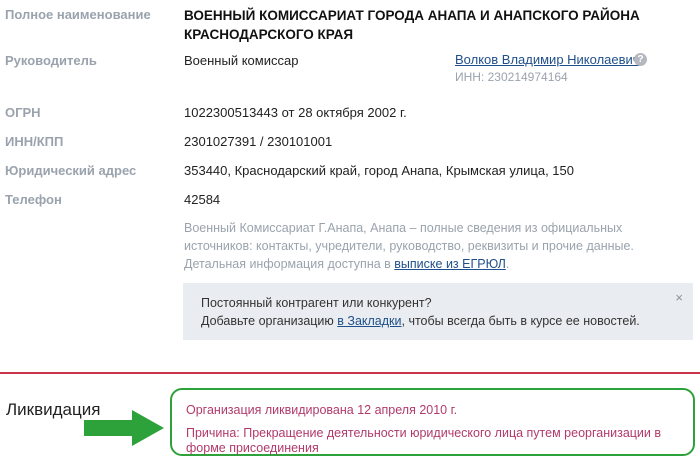  Describe the element at coordinates (23, 112) in the screenshot. I see `ogrn-label: ОГРН` at that location.